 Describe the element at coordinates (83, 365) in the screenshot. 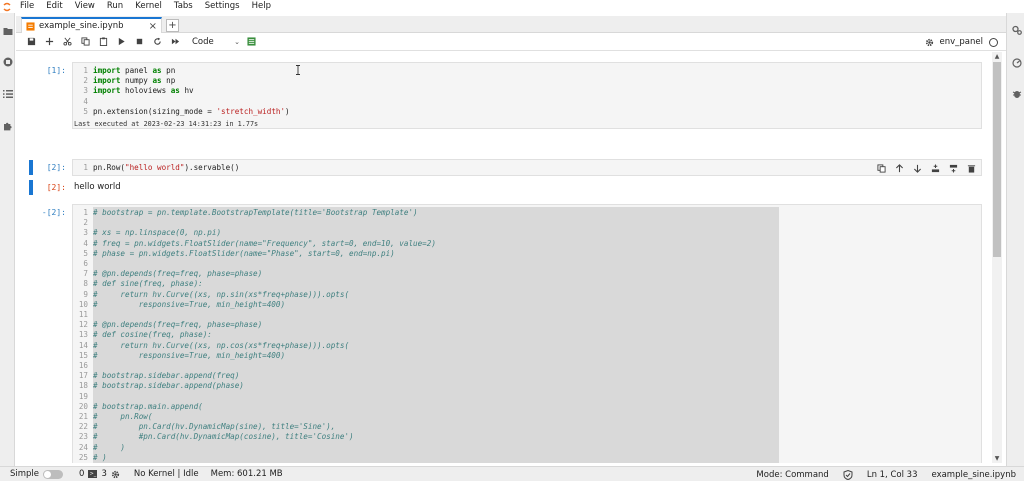

I see `line-number: 16` at that location.